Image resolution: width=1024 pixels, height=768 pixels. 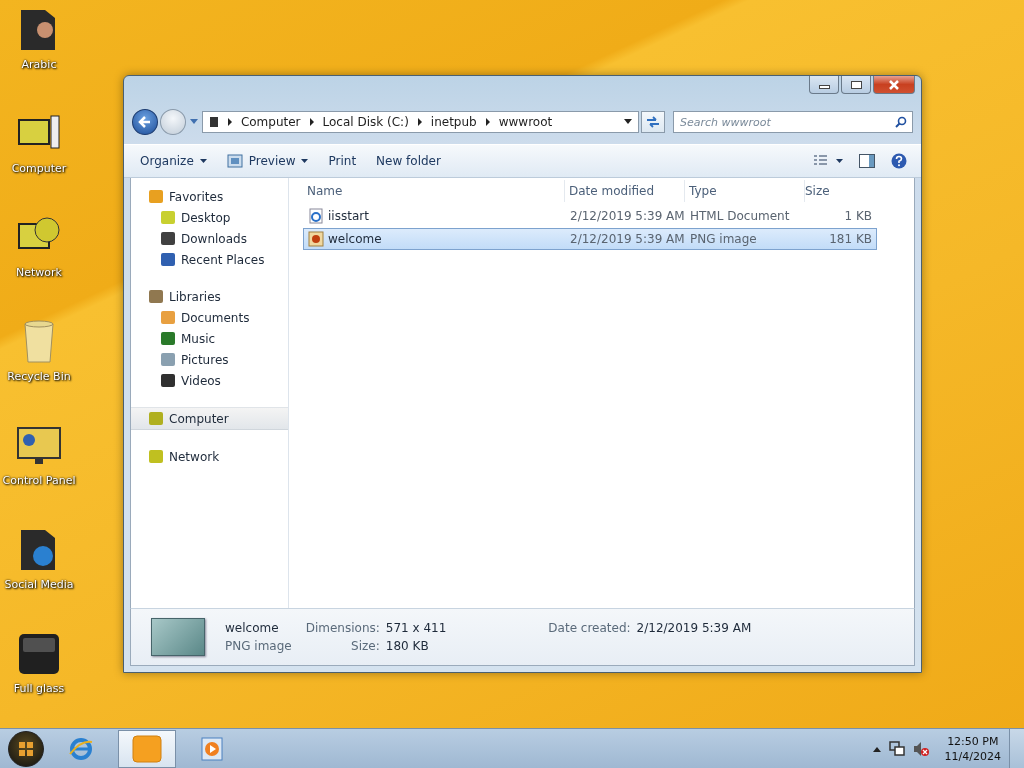 What do you see at coordinates (270, 122) in the screenshot?
I see `breadcrumb: Computer` at bounding box center [270, 122].